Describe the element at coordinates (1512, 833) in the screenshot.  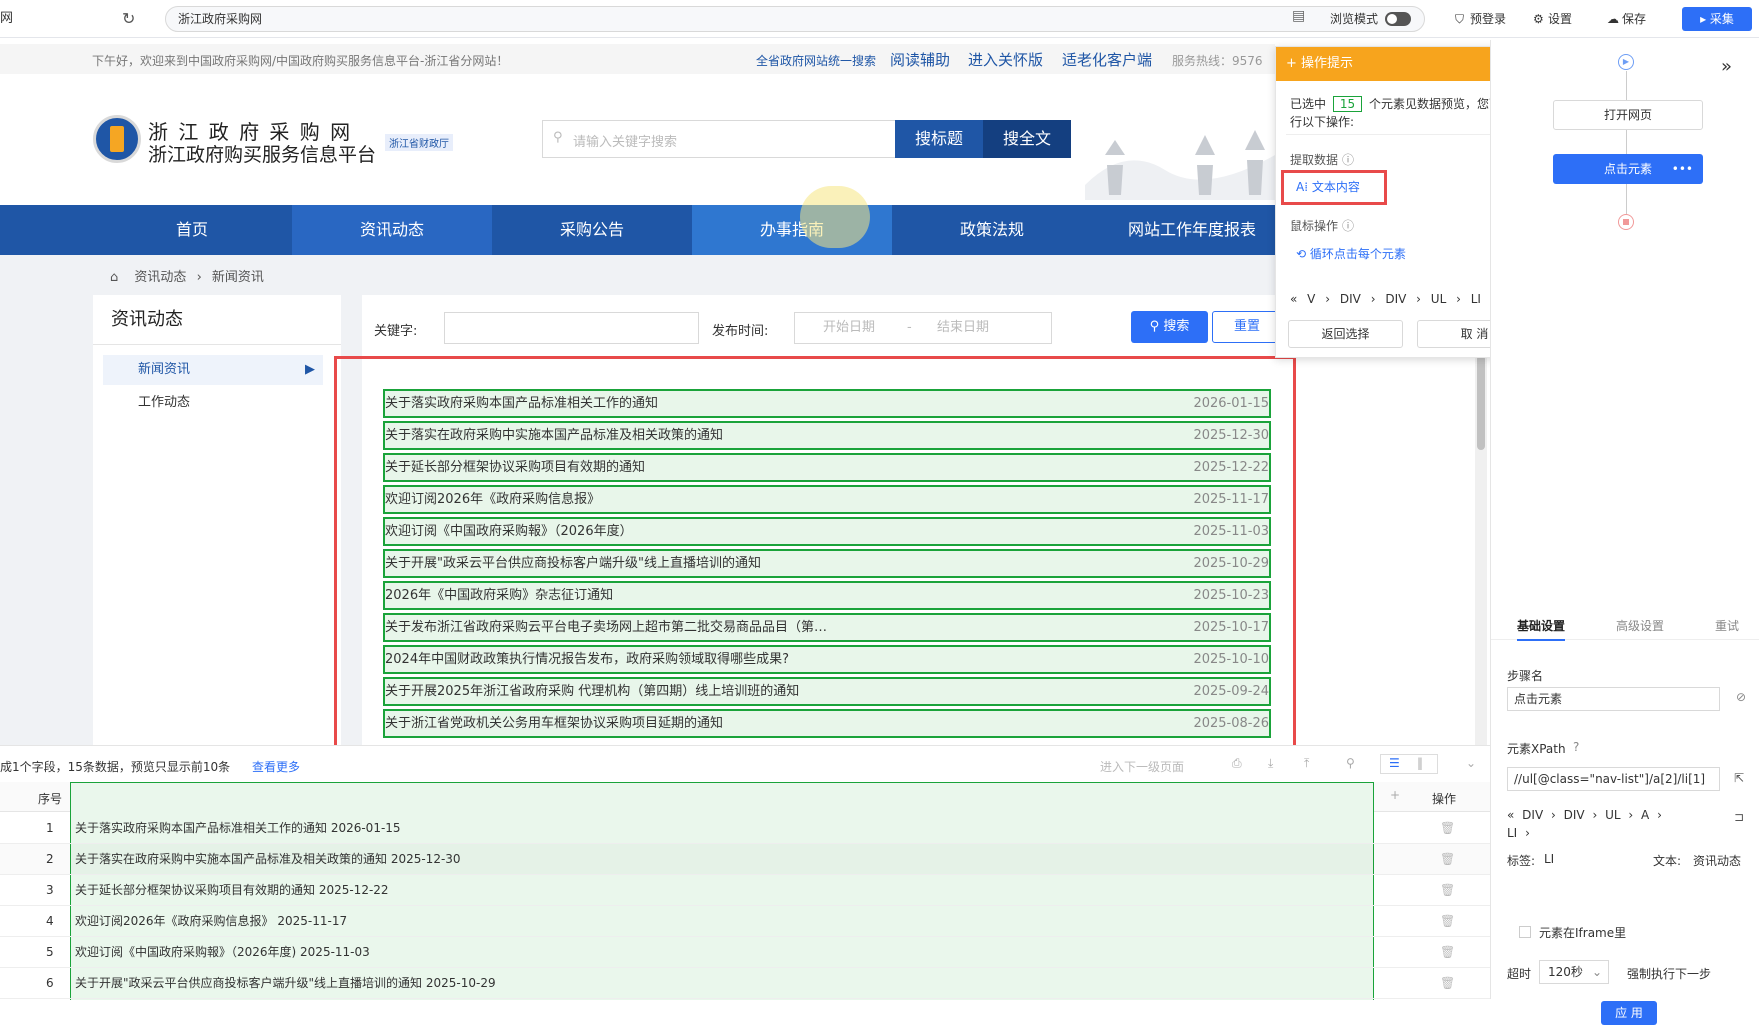
I see `xpath-li: LI` at that location.